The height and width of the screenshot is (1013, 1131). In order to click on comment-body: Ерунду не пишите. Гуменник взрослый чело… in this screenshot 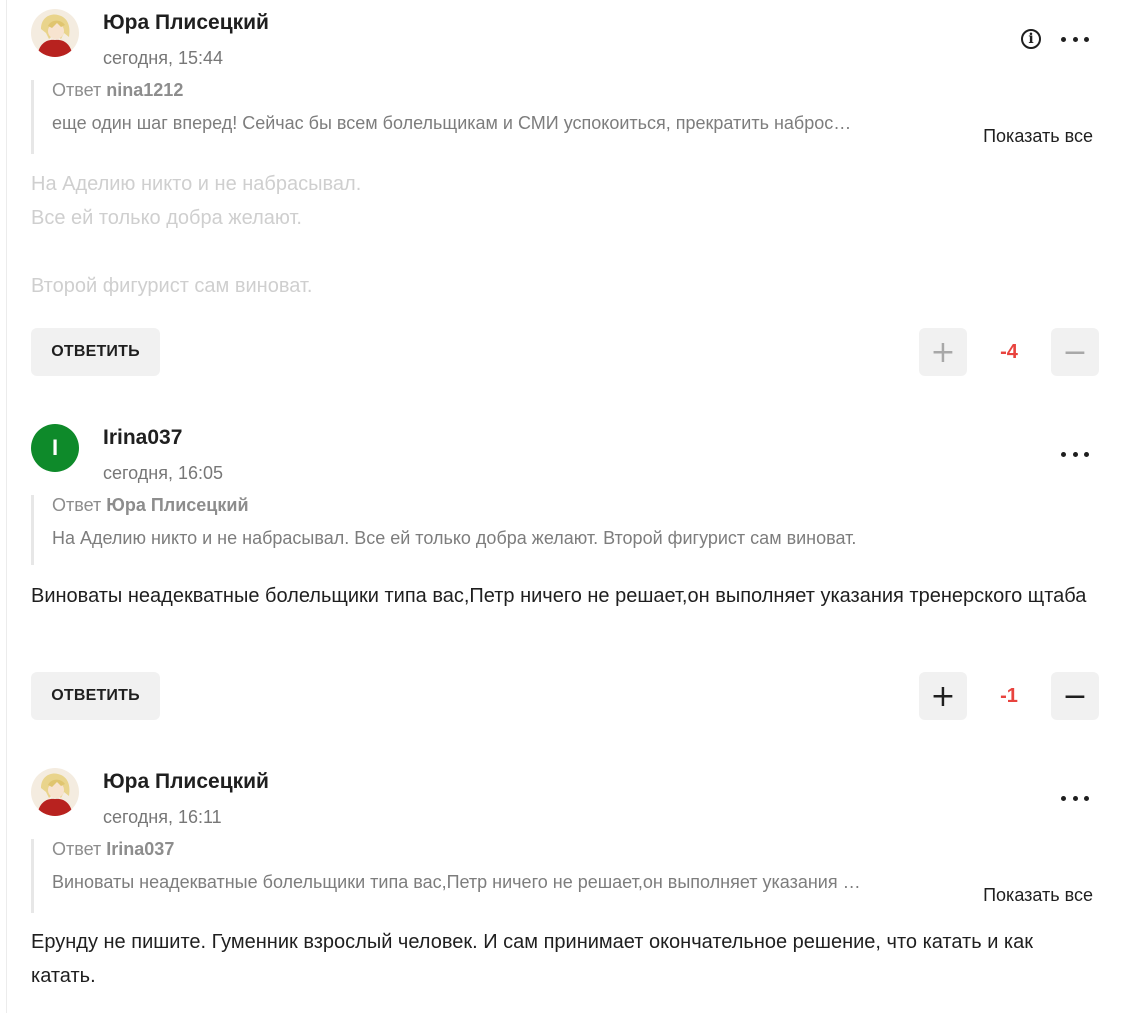, I will do `click(532, 959)`.